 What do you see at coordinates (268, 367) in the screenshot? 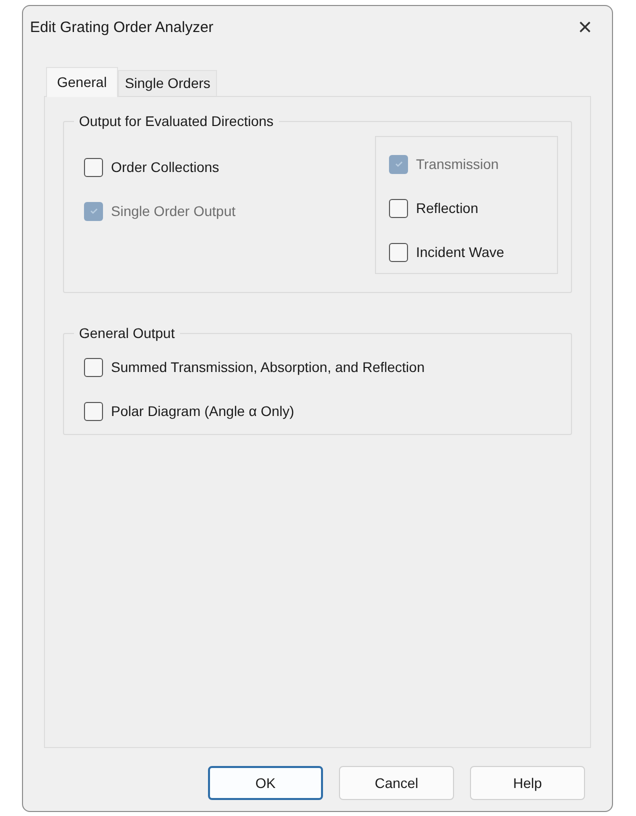
I see `checkbox-label: Summed Transmission, Absorption, and Reflection` at bounding box center [268, 367].